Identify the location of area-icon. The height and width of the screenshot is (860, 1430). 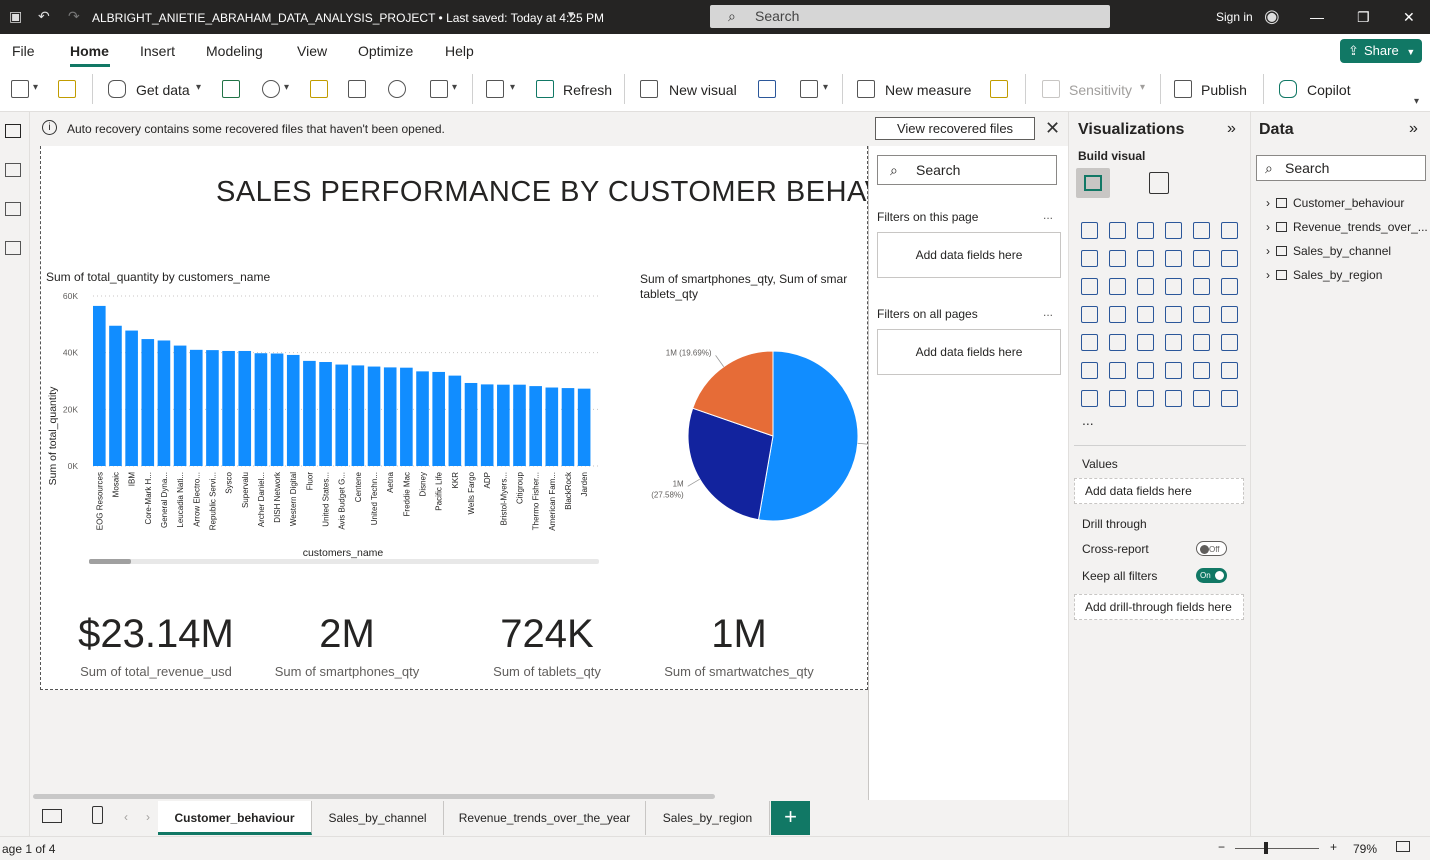
(1117, 258).